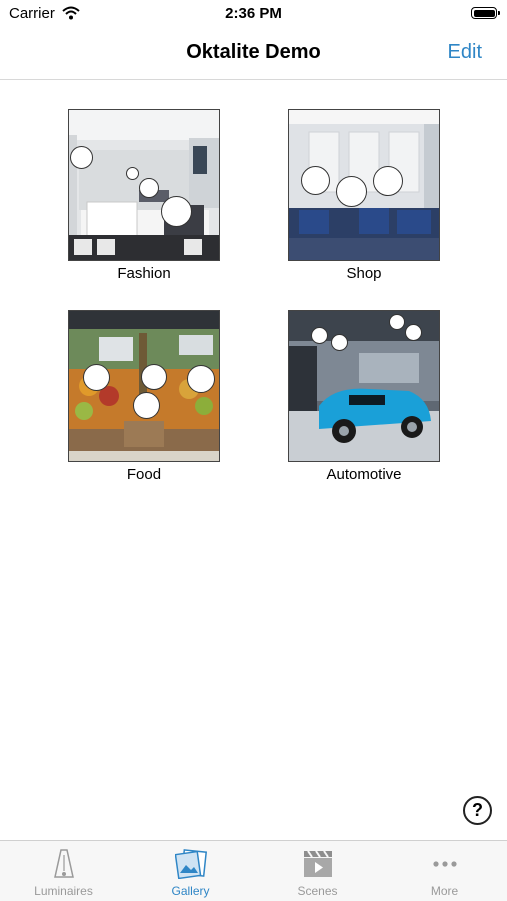  Describe the element at coordinates (64, 866) in the screenshot. I see `luminaire-icon` at that location.